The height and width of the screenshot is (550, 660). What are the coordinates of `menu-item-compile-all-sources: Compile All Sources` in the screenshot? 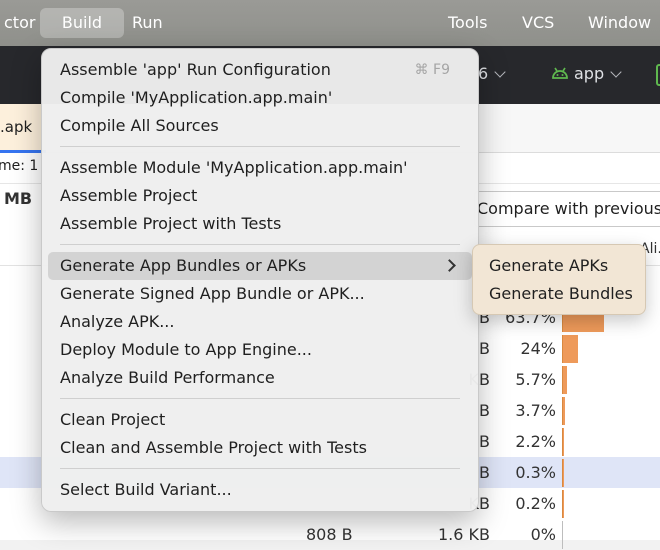 It's located at (260, 126).